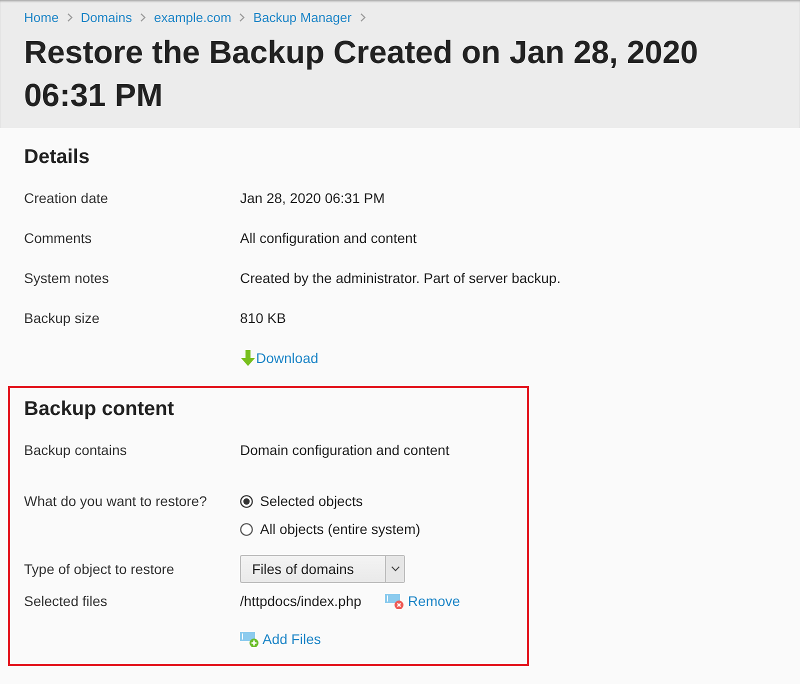 This screenshot has width=800, height=684. Describe the element at coordinates (41, 17) in the screenshot. I see `breadcrumb-link: Home` at that location.